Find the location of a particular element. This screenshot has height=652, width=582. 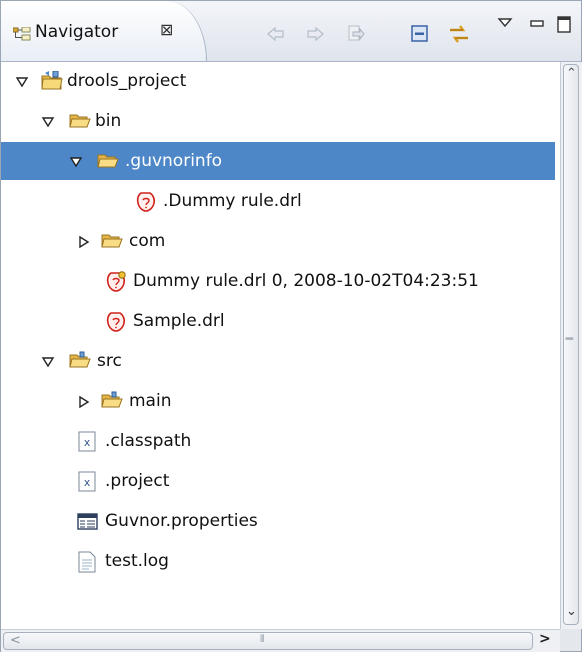

tree-item-dummy-rule-drl-version: Dummy rule.drl 0, 2008-10-02T04:23:51 is located at coordinates (278, 281).